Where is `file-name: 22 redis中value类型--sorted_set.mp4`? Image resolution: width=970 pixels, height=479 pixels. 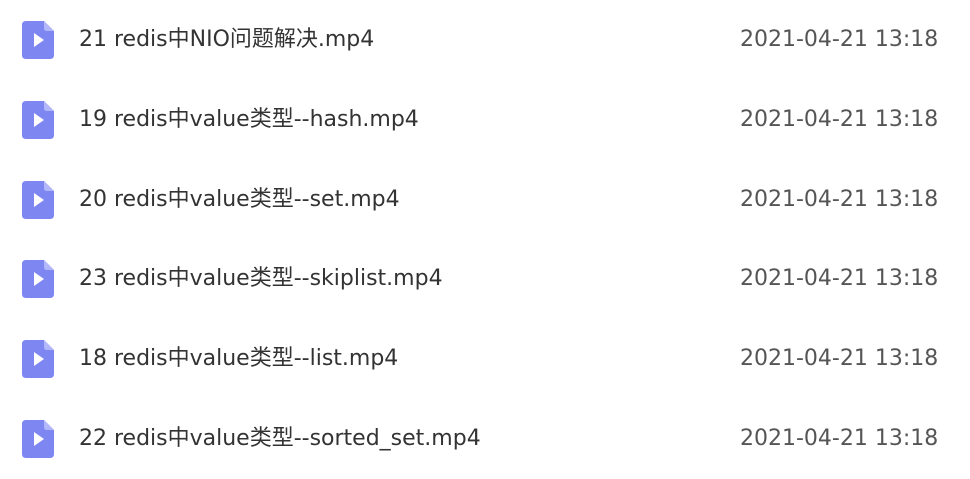
file-name: 22 redis中value类型--sorted_set.mp4 is located at coordinates (280, 438).